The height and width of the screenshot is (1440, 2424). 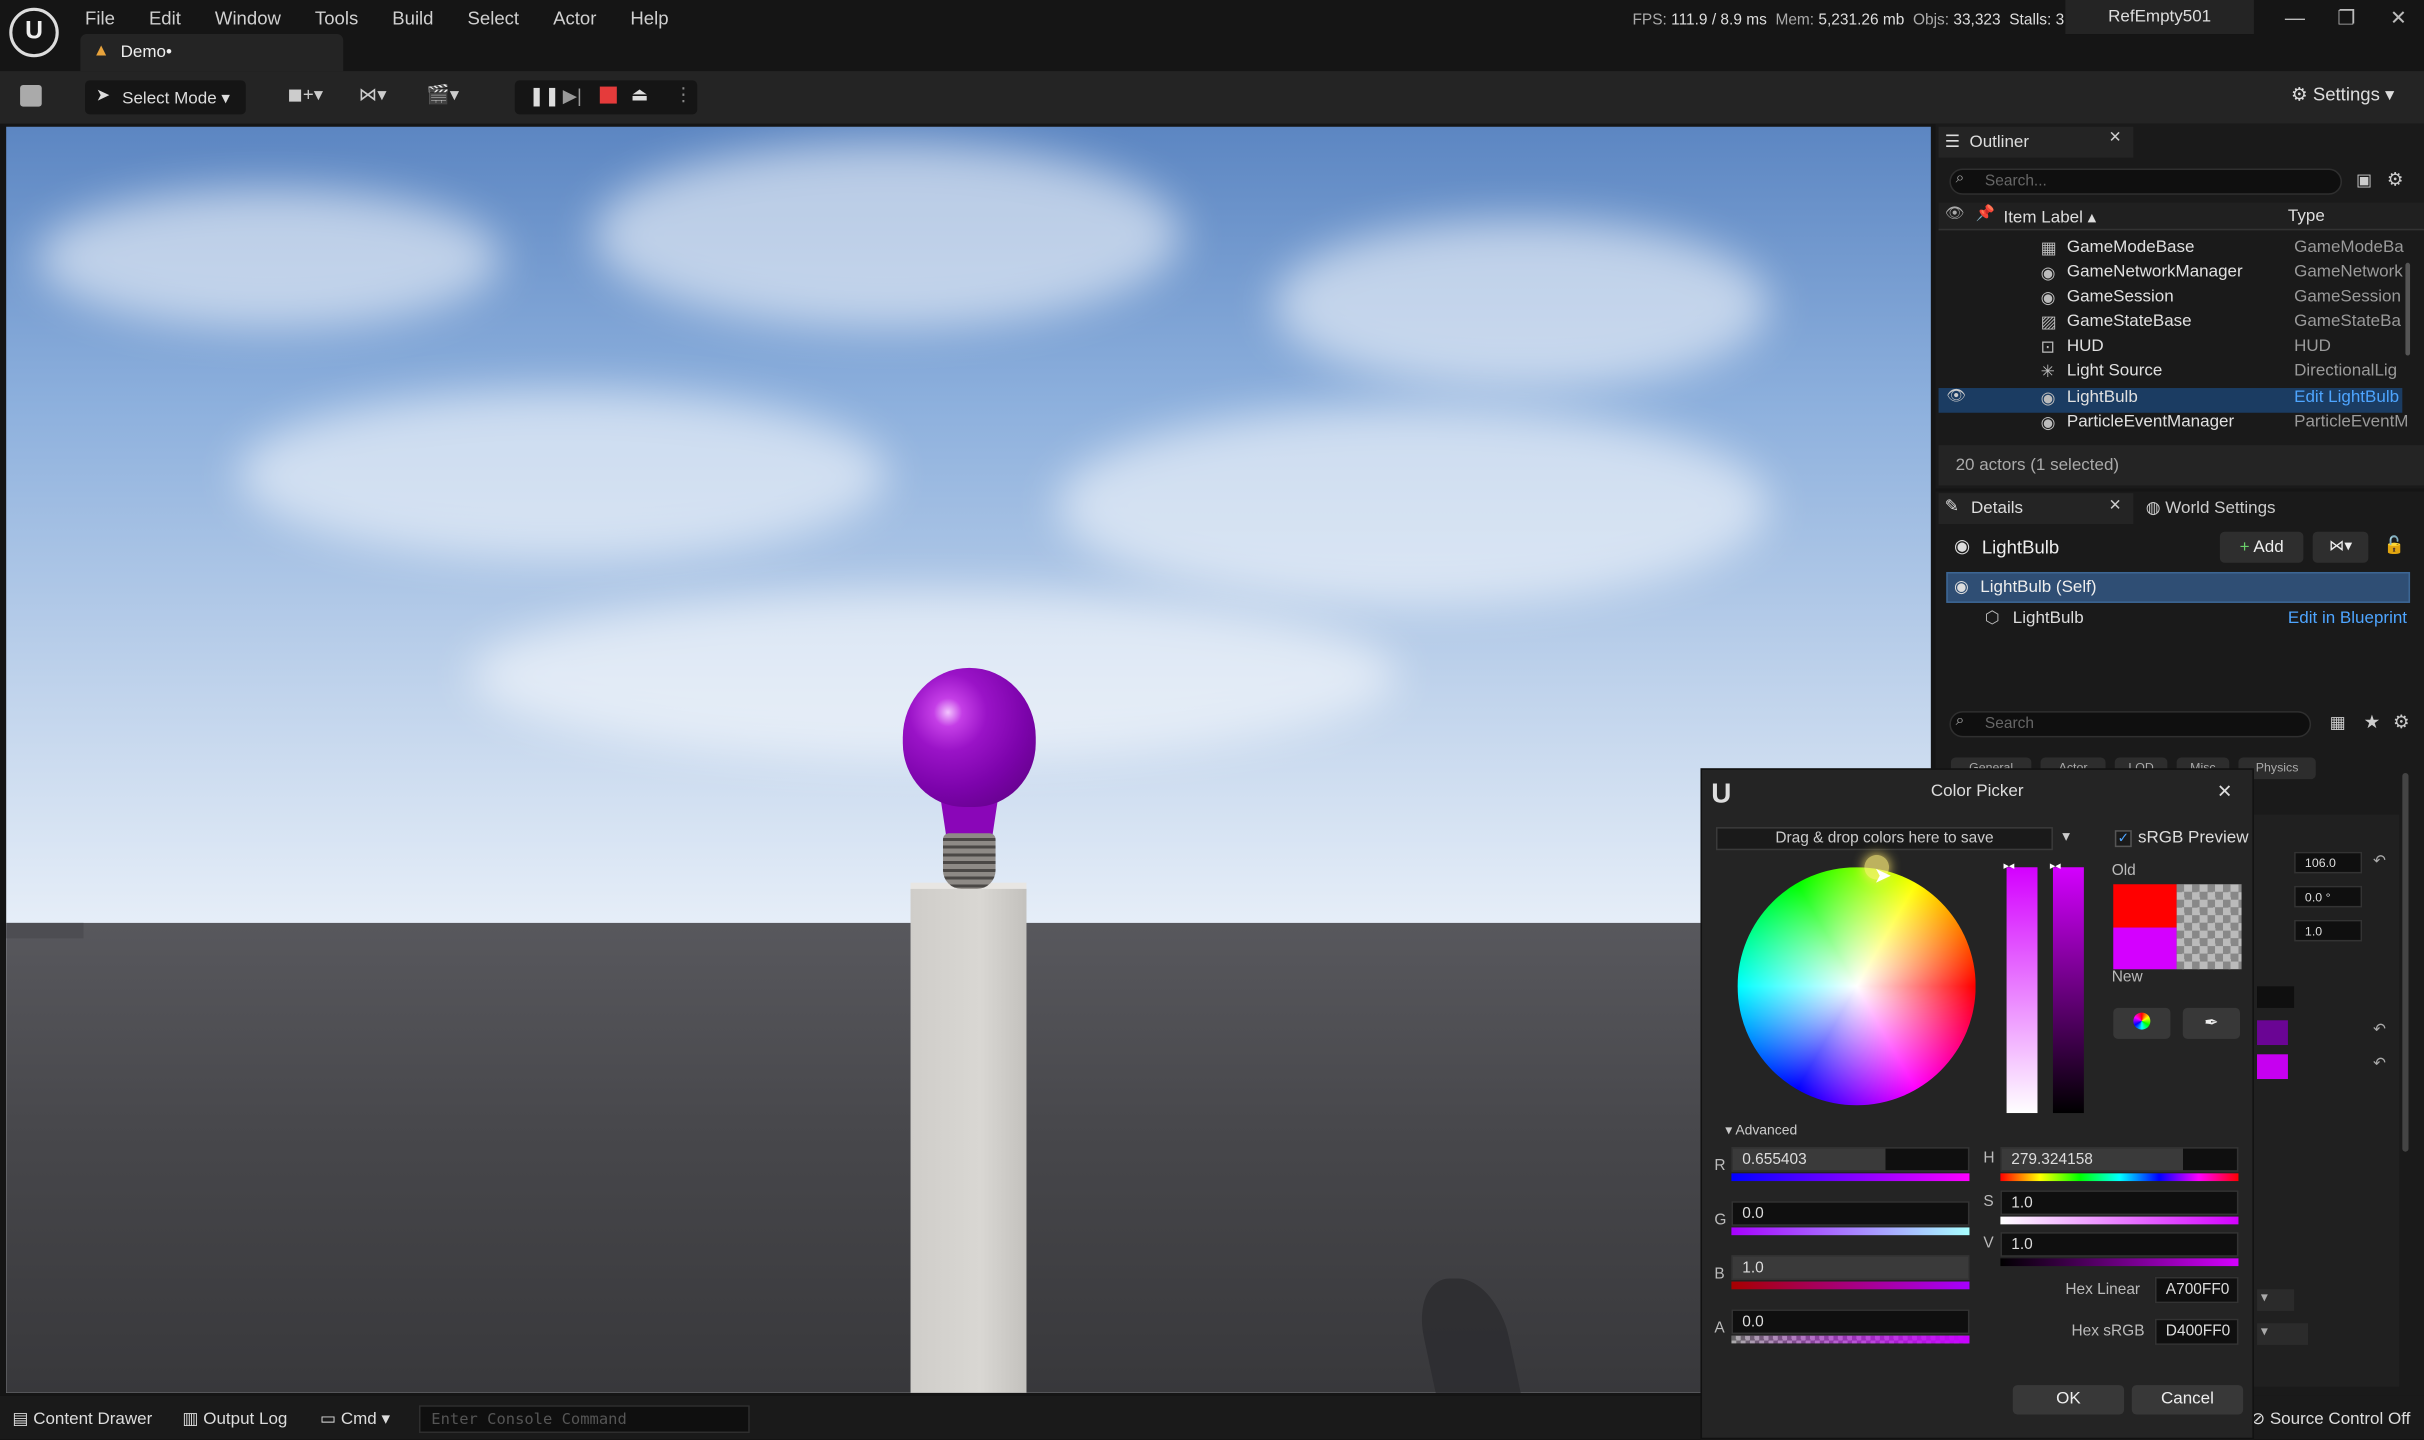 What do you see at coordinates (2347, 618) in the screenshot?
I see `edit-in-blueprint-link: Edit in Blueprint` at bounding box center [2347, 618].